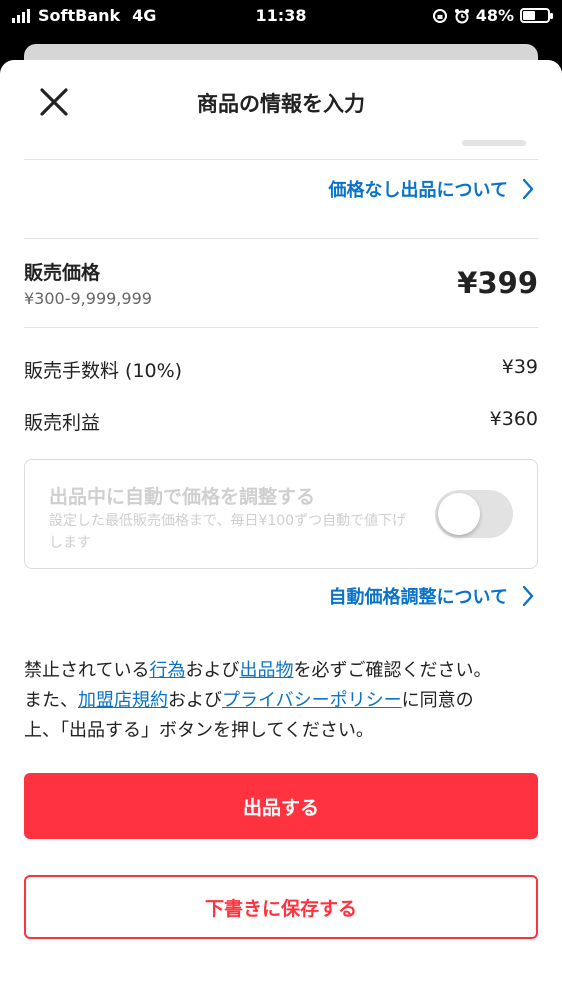  What do you see at coordinates (281, 907) in the screenshot?
I see `save-draft-button: 下書きに保存する` at bounding box center [281, 907].